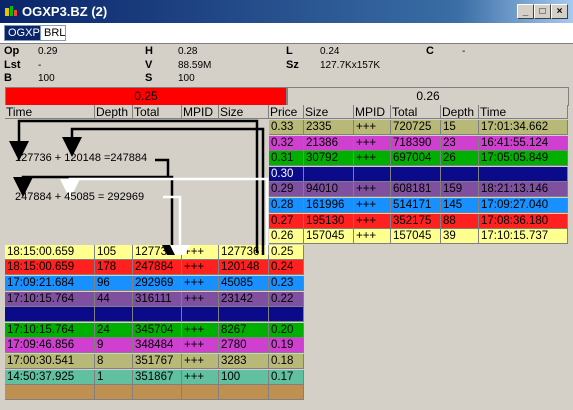 Image resolution: width=573 pixels, height=410 pixels. Describe the element at coordinates (418, 174) in the screenshot. I see `ask-row: 0.30` at that location.